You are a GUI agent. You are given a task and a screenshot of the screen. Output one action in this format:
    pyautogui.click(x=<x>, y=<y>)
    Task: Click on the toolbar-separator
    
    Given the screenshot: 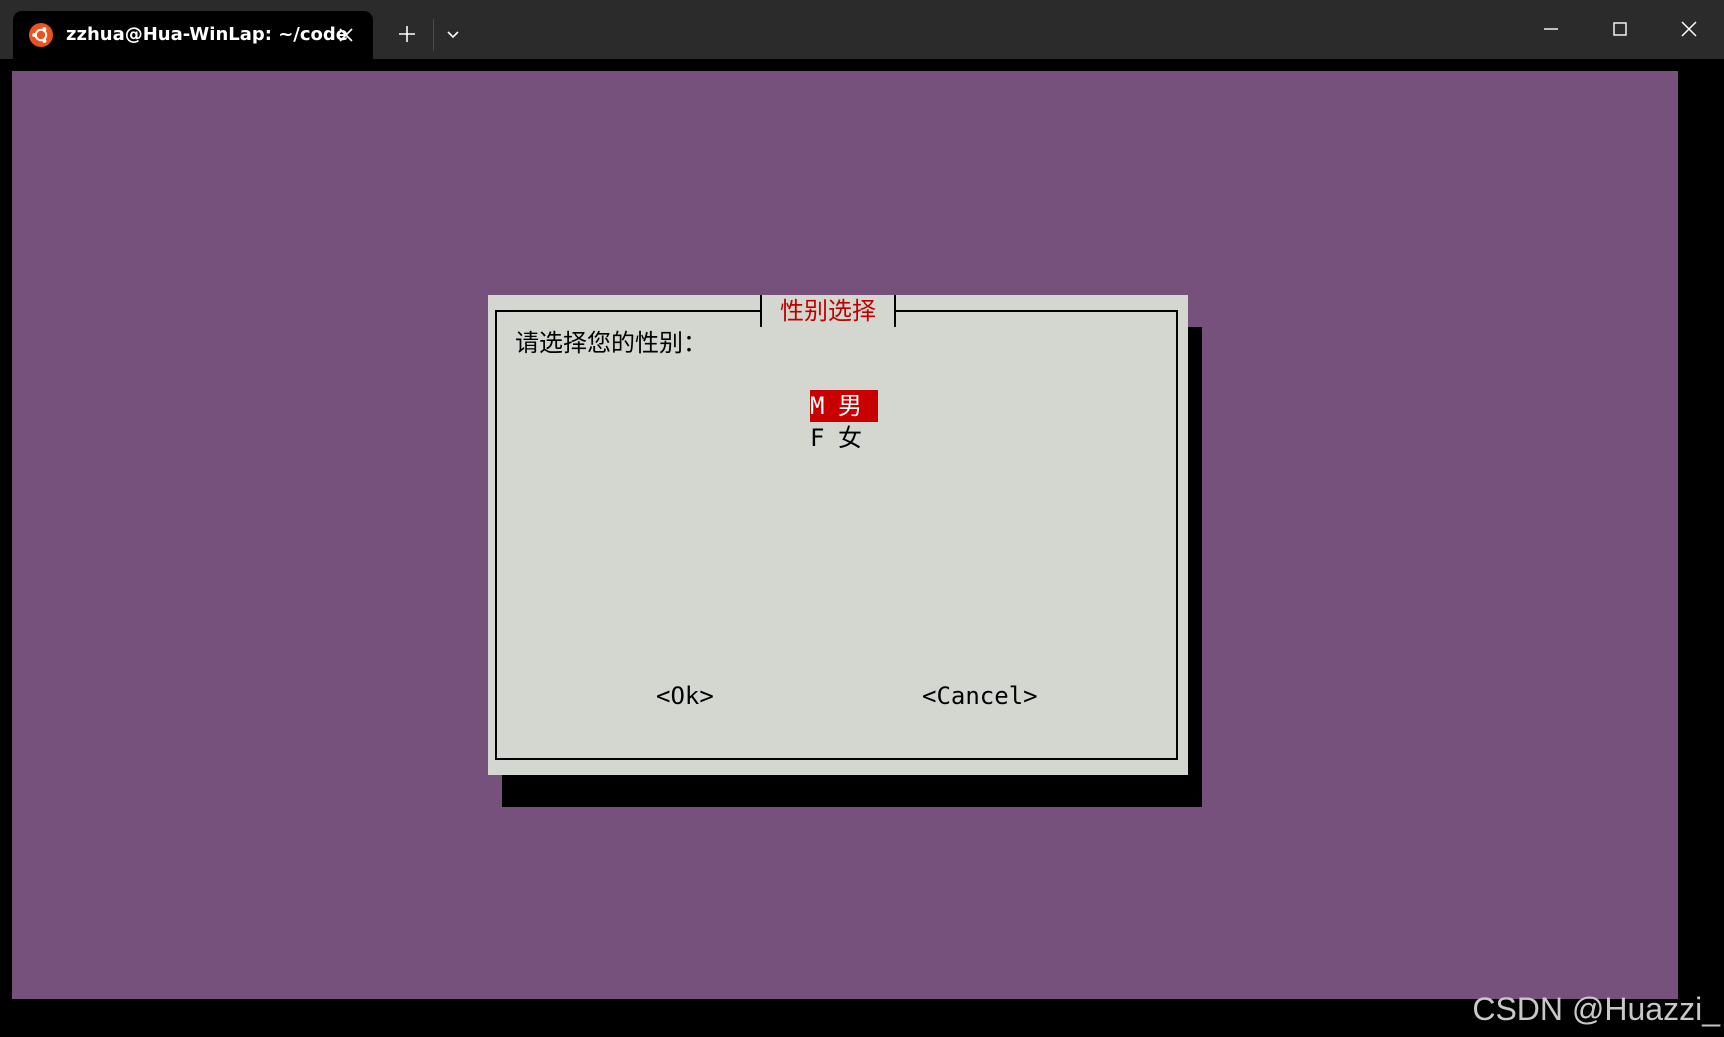 What is the action you would take?
    pyautogui.click(x=433, y=35)
    